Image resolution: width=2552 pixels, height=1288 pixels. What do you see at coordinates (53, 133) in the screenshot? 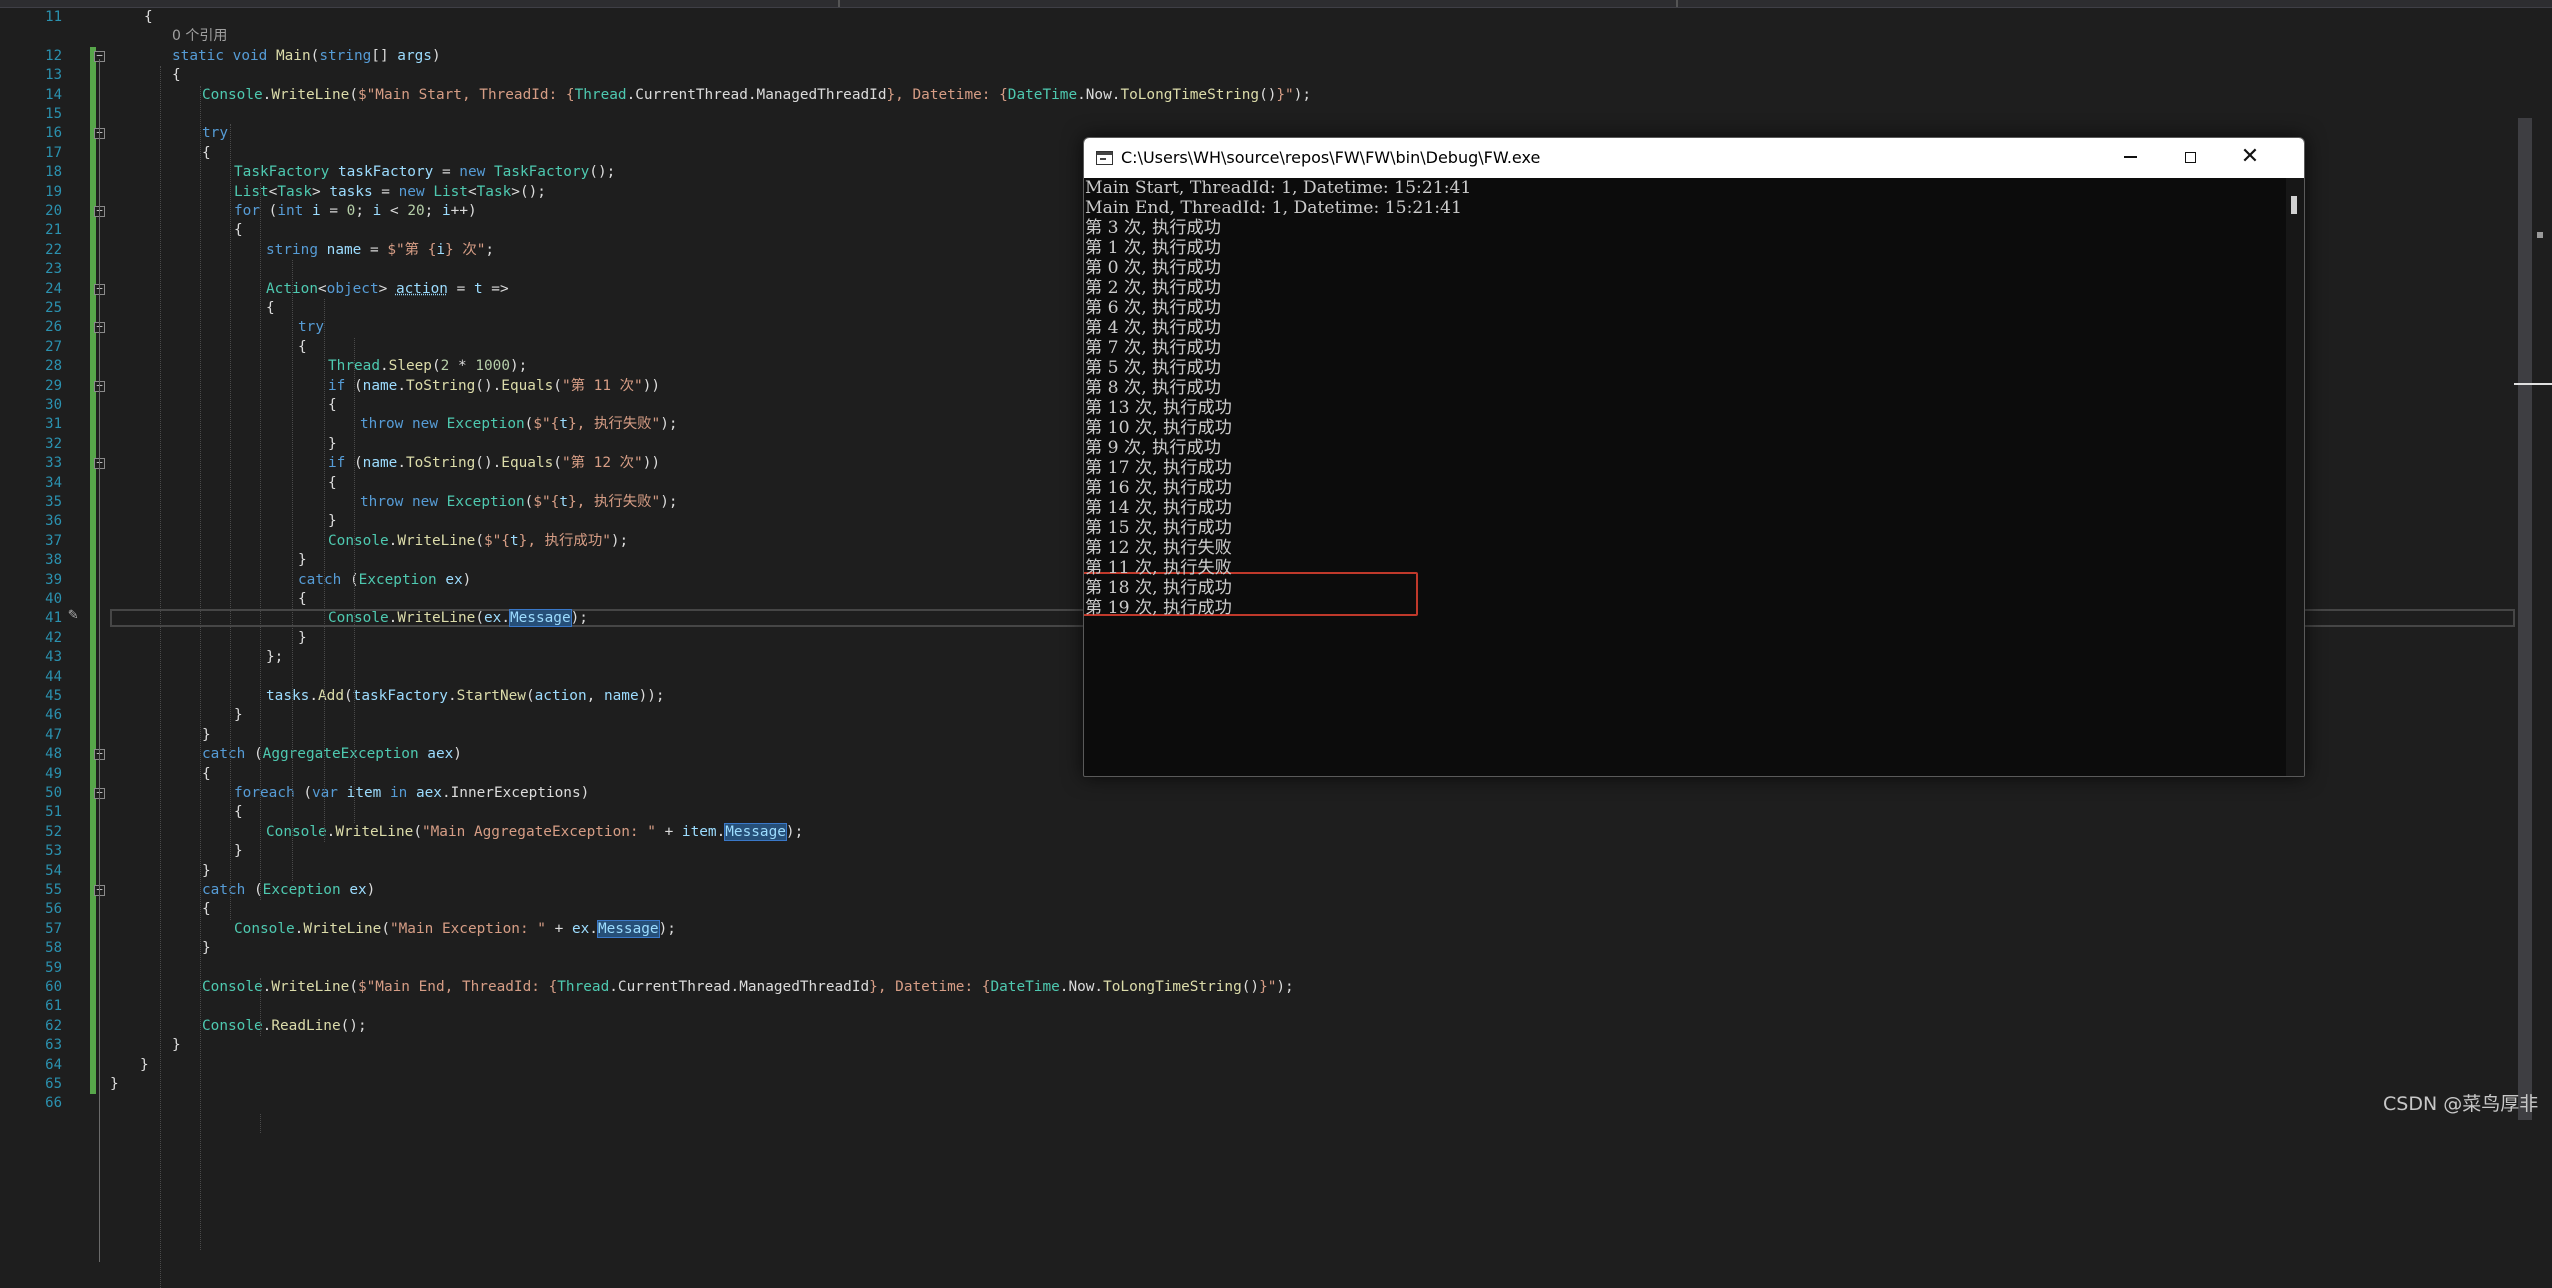
I see `line-number: 16` at bounding box center [53, 133].